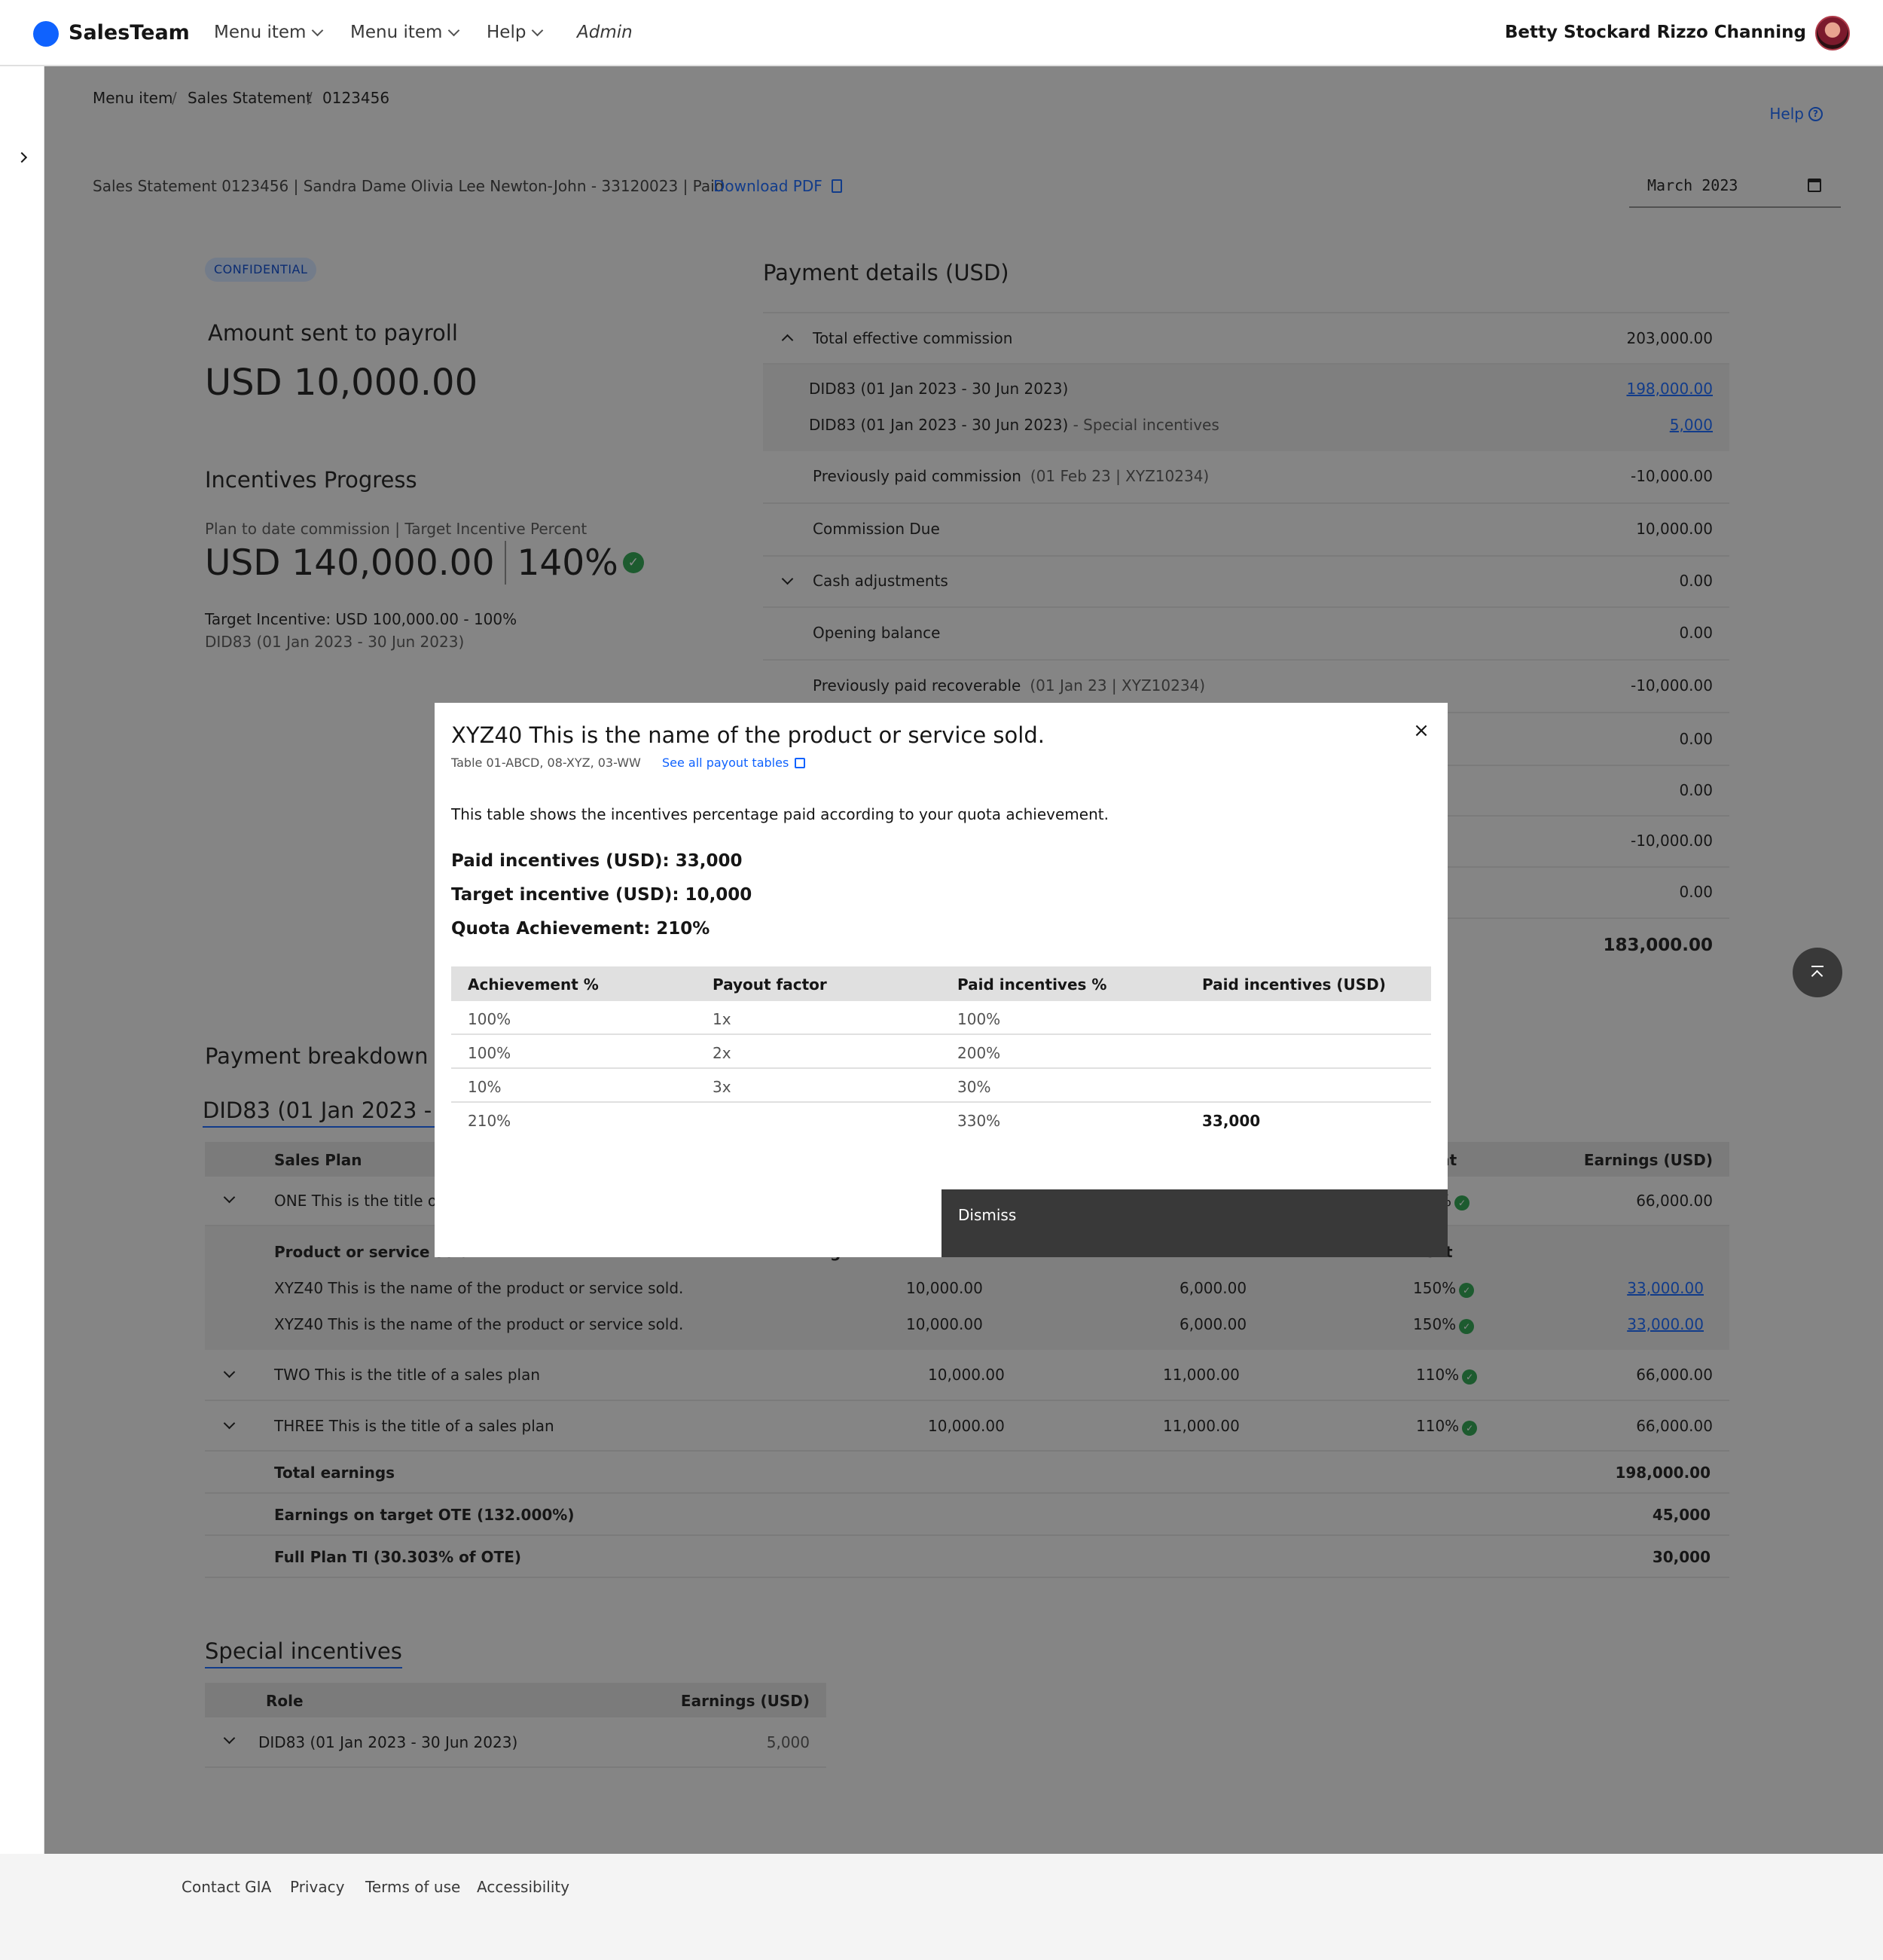 The image size is (1883, 1960). I want to click on footer-link-accessibility: Accessibility, so click(523, 1887).